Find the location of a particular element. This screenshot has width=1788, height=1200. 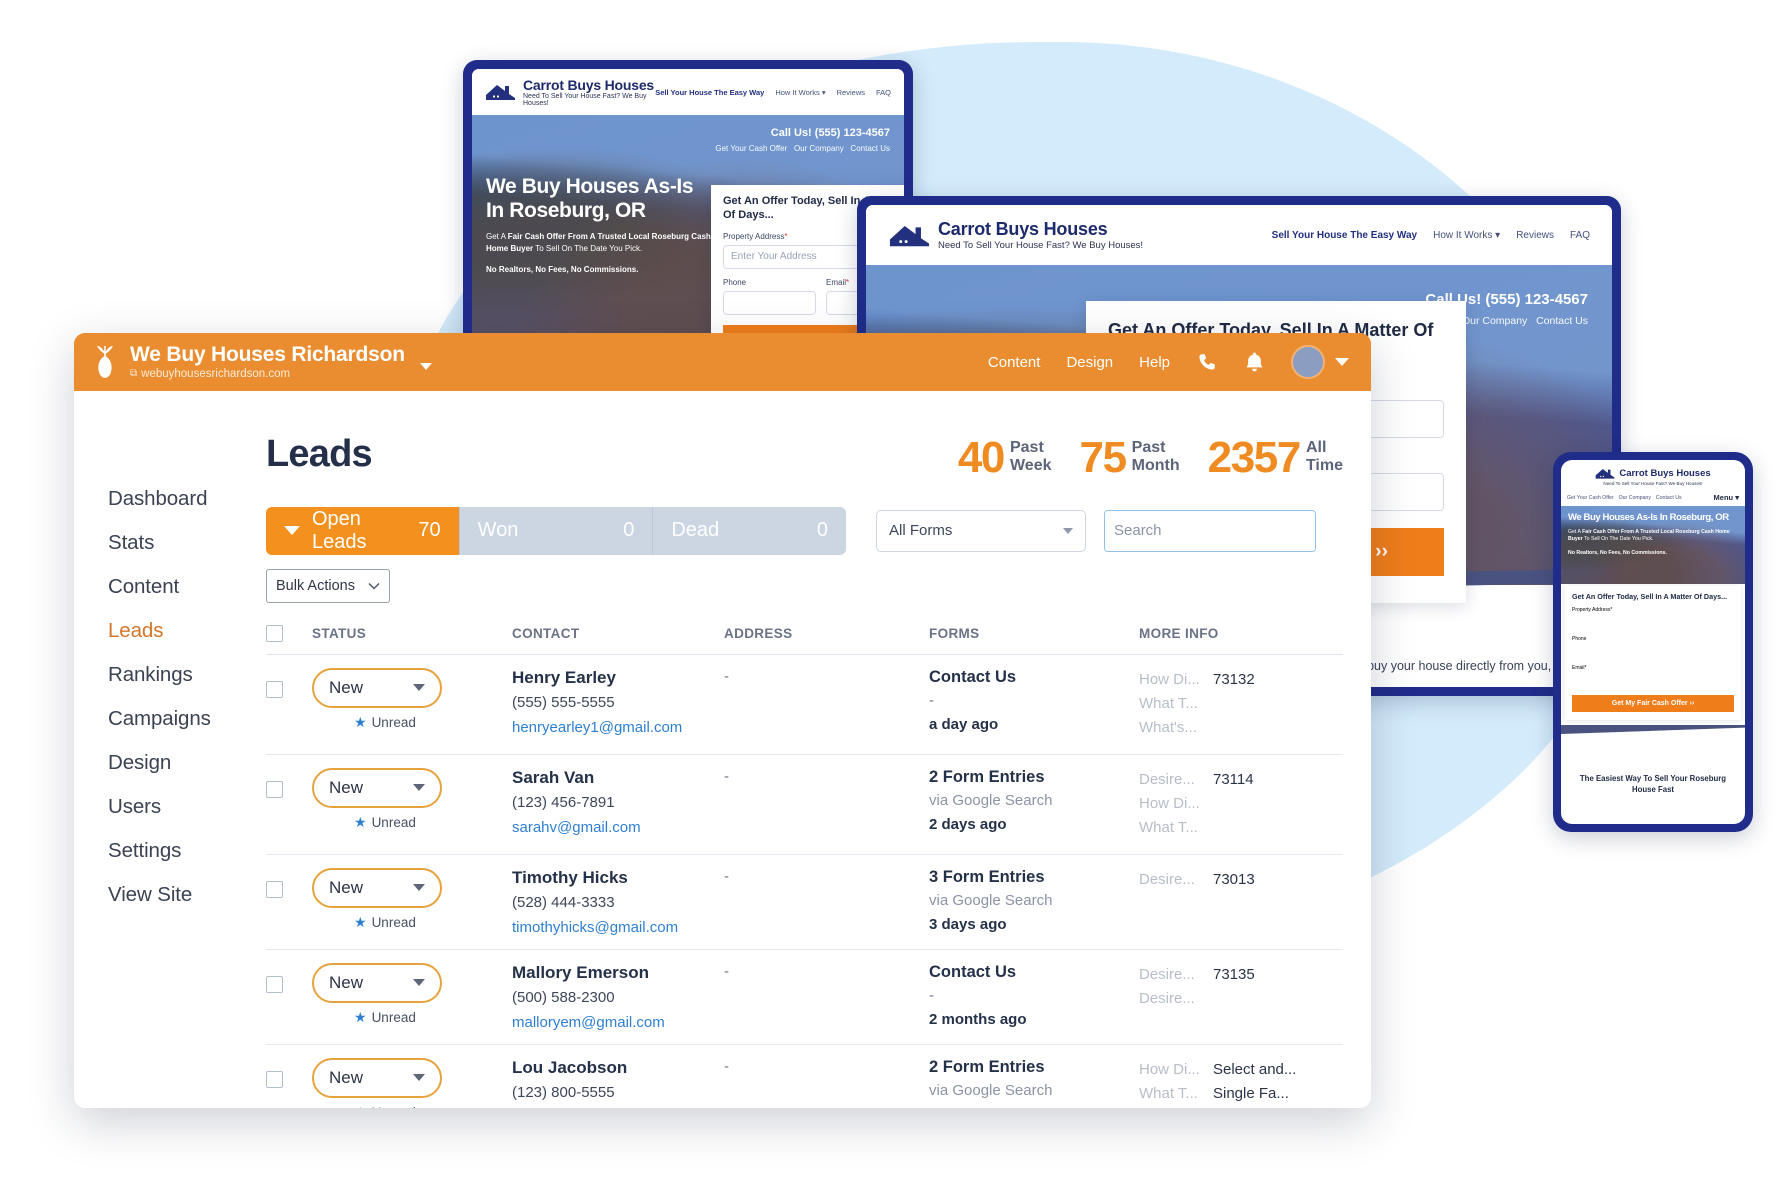

lead-status-segments: Open Leads 70 Won 0 Dead 0 is located at coordinates (556, 530).